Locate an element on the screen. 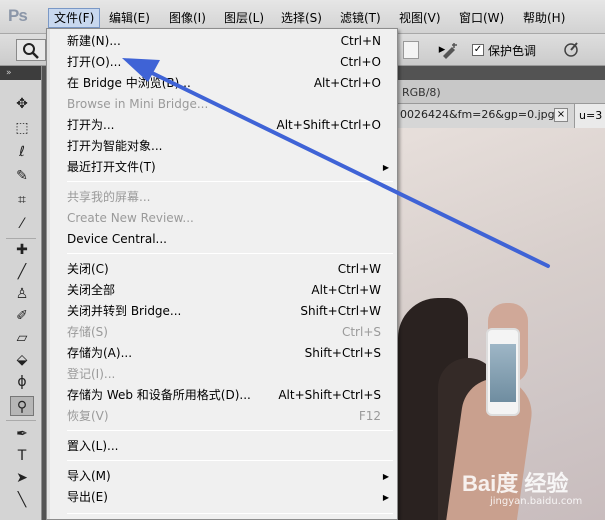 The image size is (605, 520). path-select-tool-icon: ➤ is located at coordinates (22, 478).